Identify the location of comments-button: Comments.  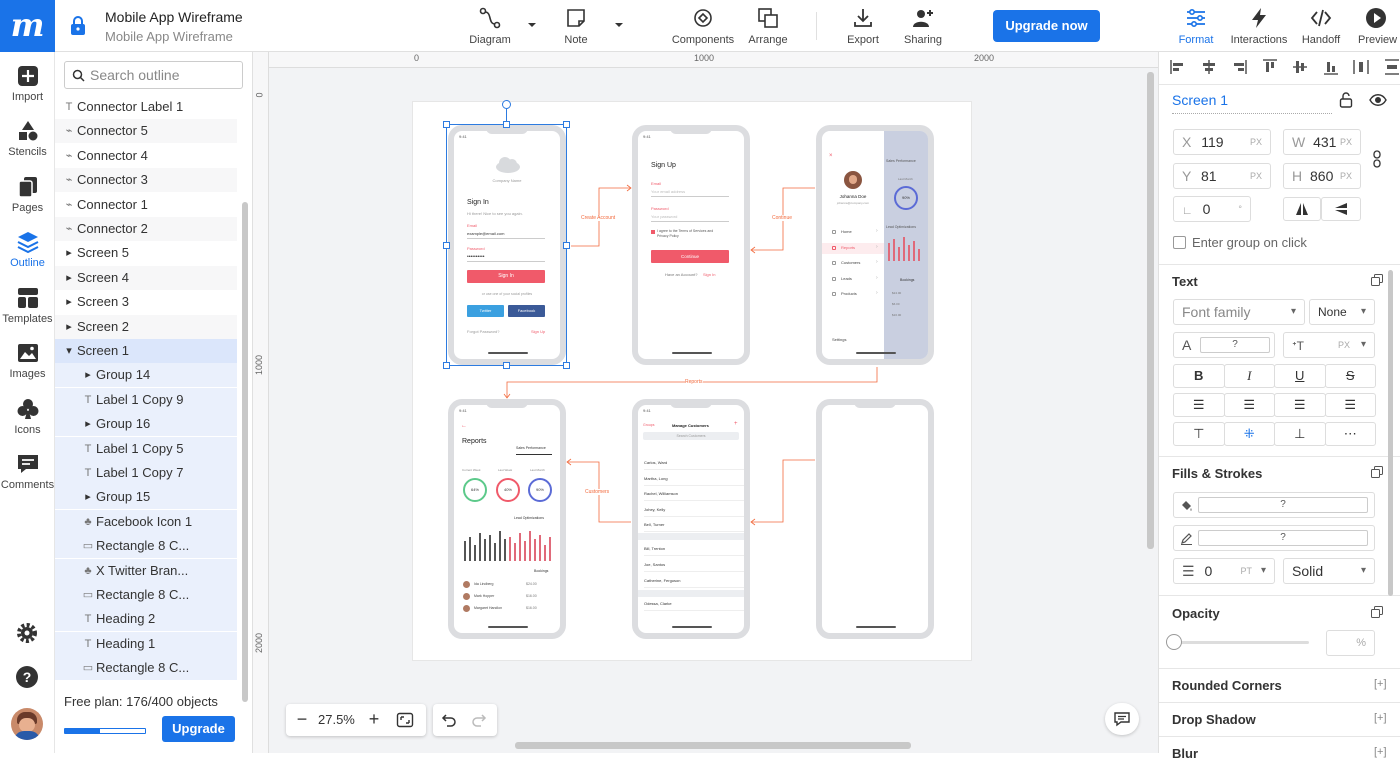
(27, 471).